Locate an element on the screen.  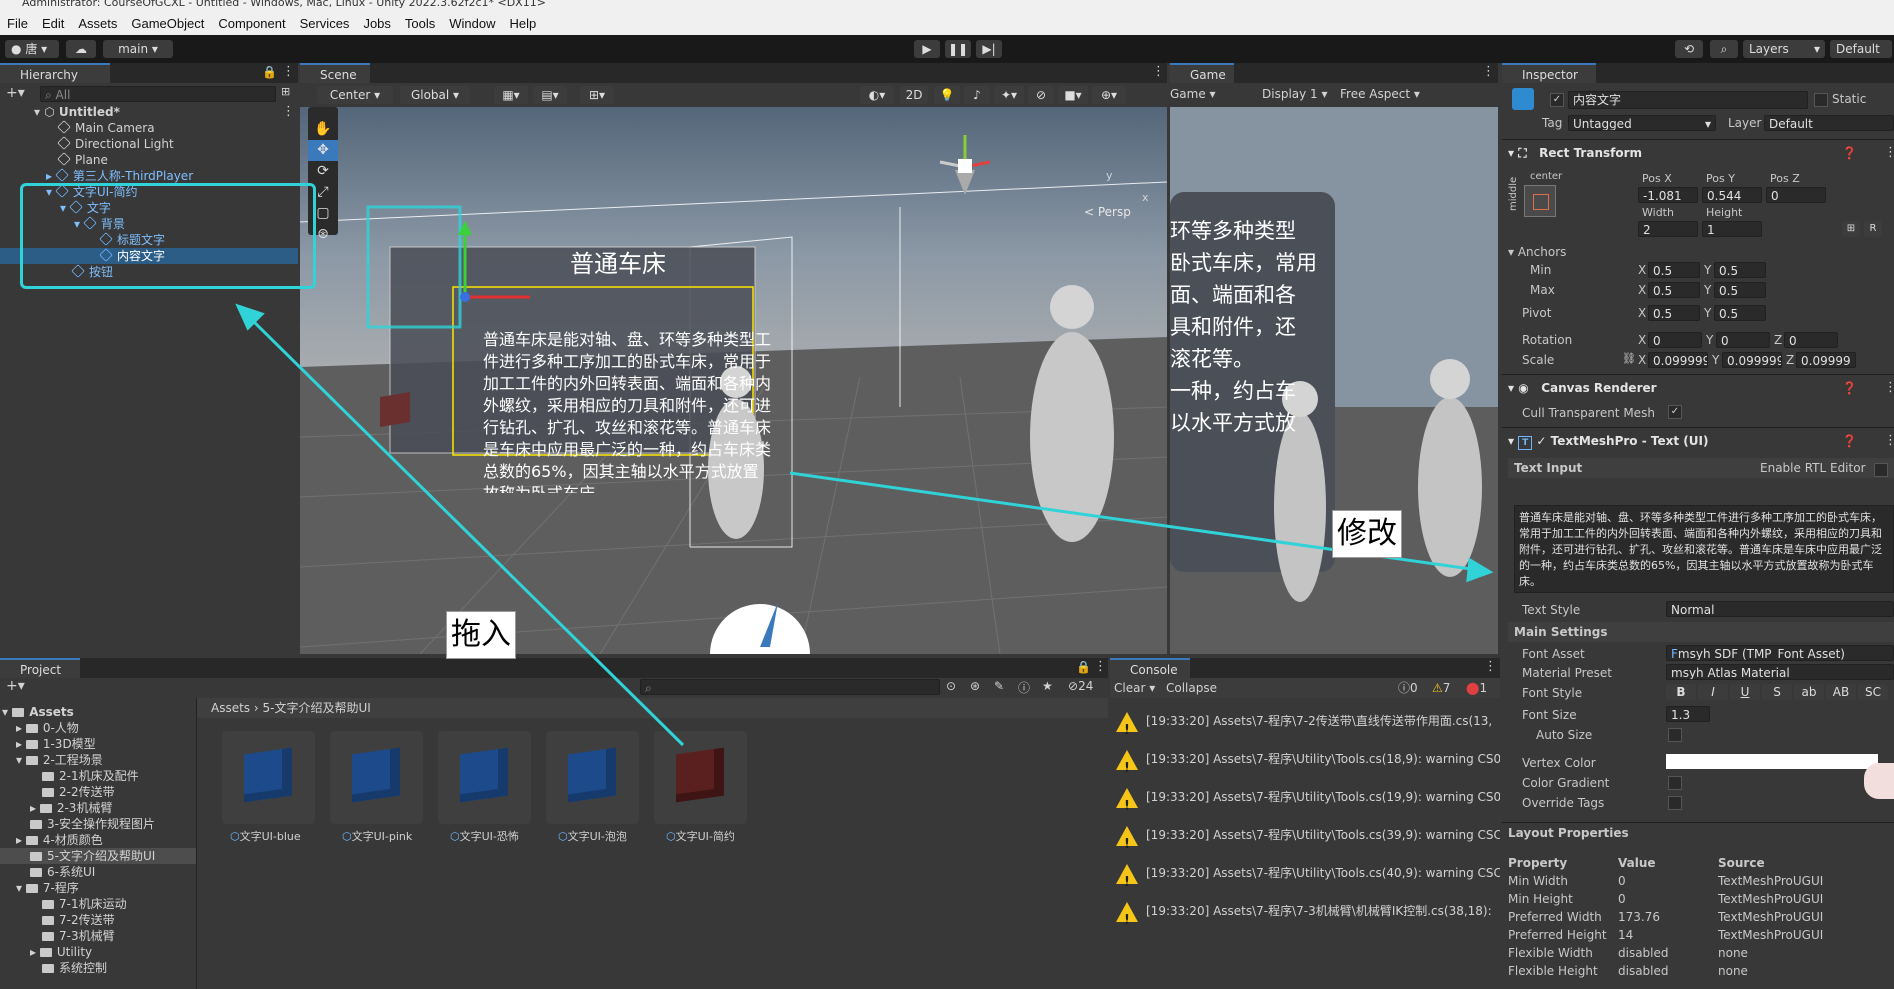
anchor-max-x-field: 0.5 is located at coordinates (1674, 290).